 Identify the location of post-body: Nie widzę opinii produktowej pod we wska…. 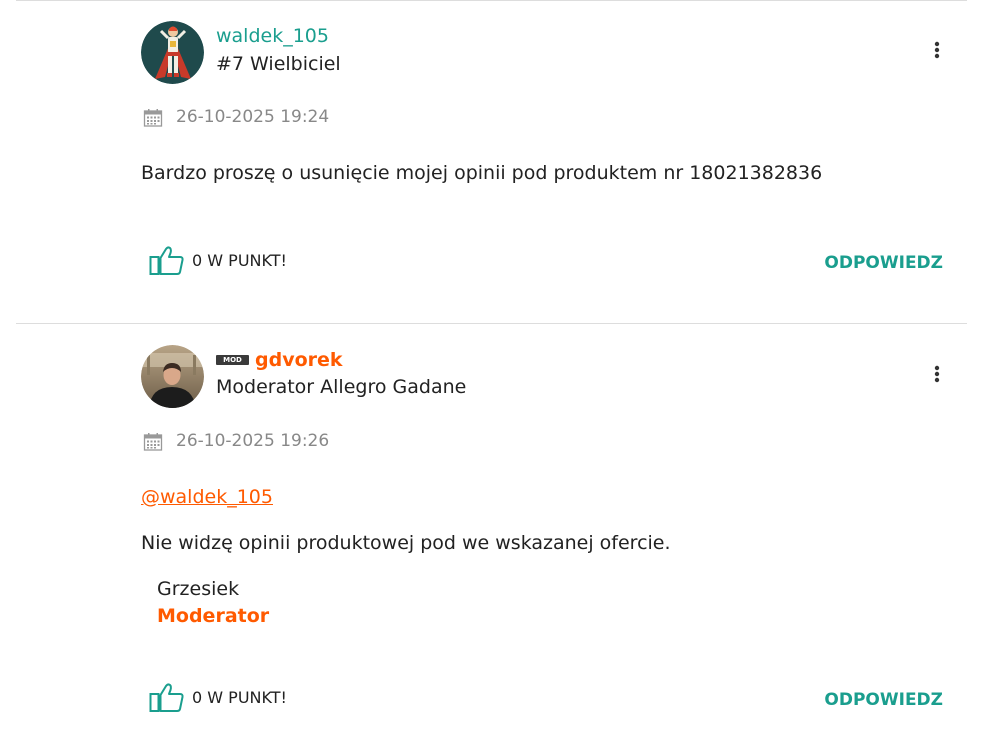
(406, 543).